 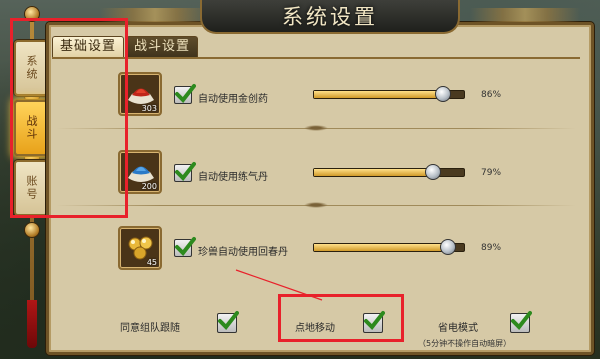 I want to click on gold-pill-art, so click(x=140, y=248).